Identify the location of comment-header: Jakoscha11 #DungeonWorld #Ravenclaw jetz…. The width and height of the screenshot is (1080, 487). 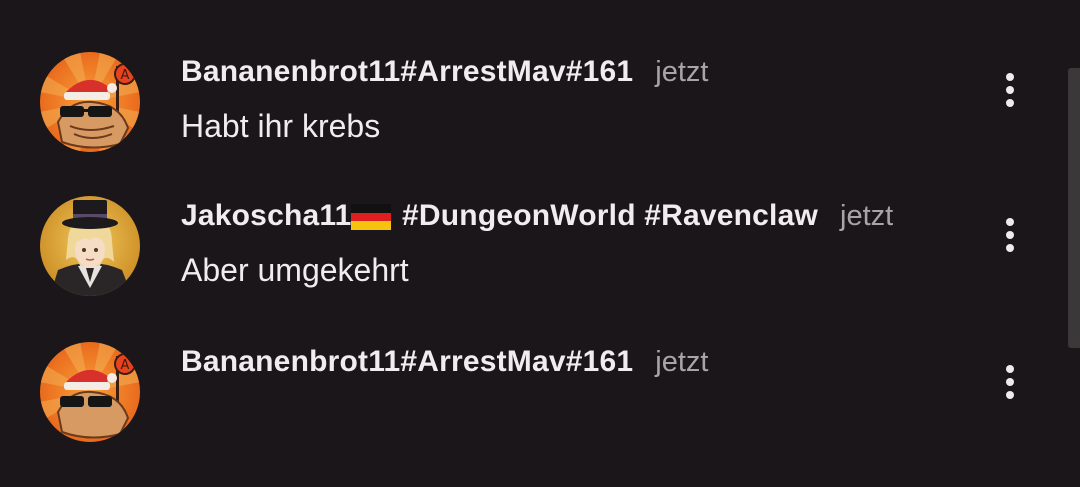
(537, 216).